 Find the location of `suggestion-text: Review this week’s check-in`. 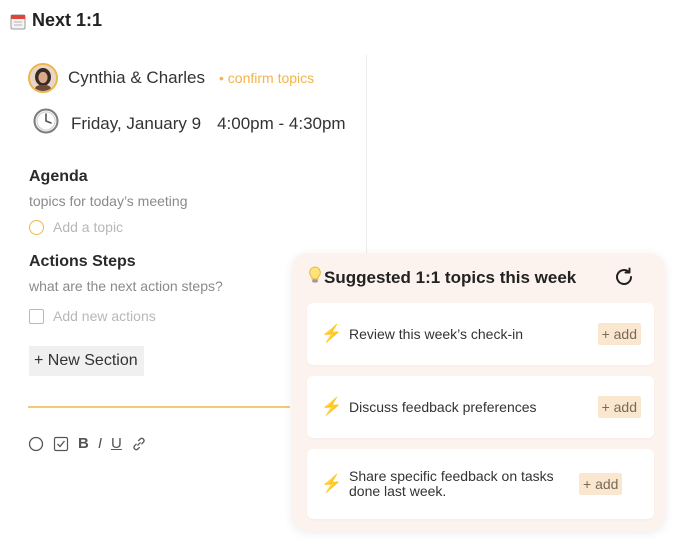

suggestion-text: Review this week’s check-in is located at coordinates (436, 333).